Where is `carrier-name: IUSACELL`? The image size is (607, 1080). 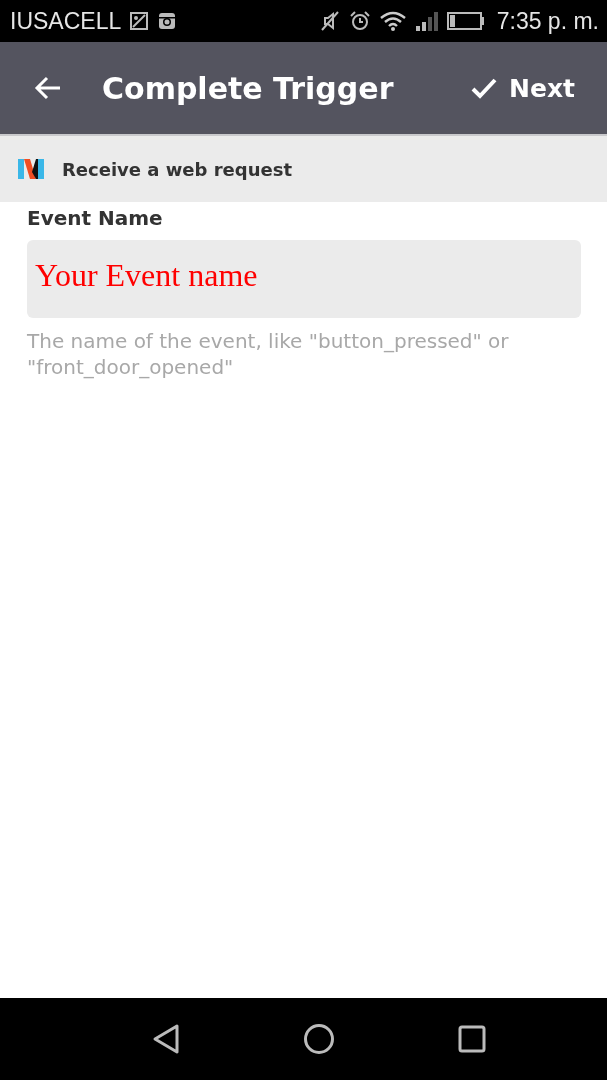 carrier-name: IUSACELL is located at coordinates (66, 21).